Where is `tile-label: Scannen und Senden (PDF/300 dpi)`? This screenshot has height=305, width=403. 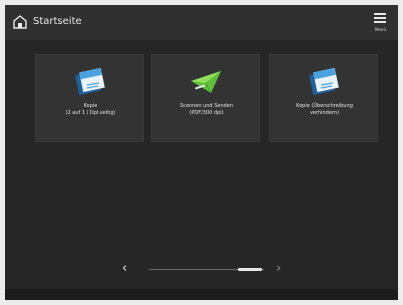
tile-label: Scannen und Senden (PDF/300 dpi) is located at coordinates (206, 109).